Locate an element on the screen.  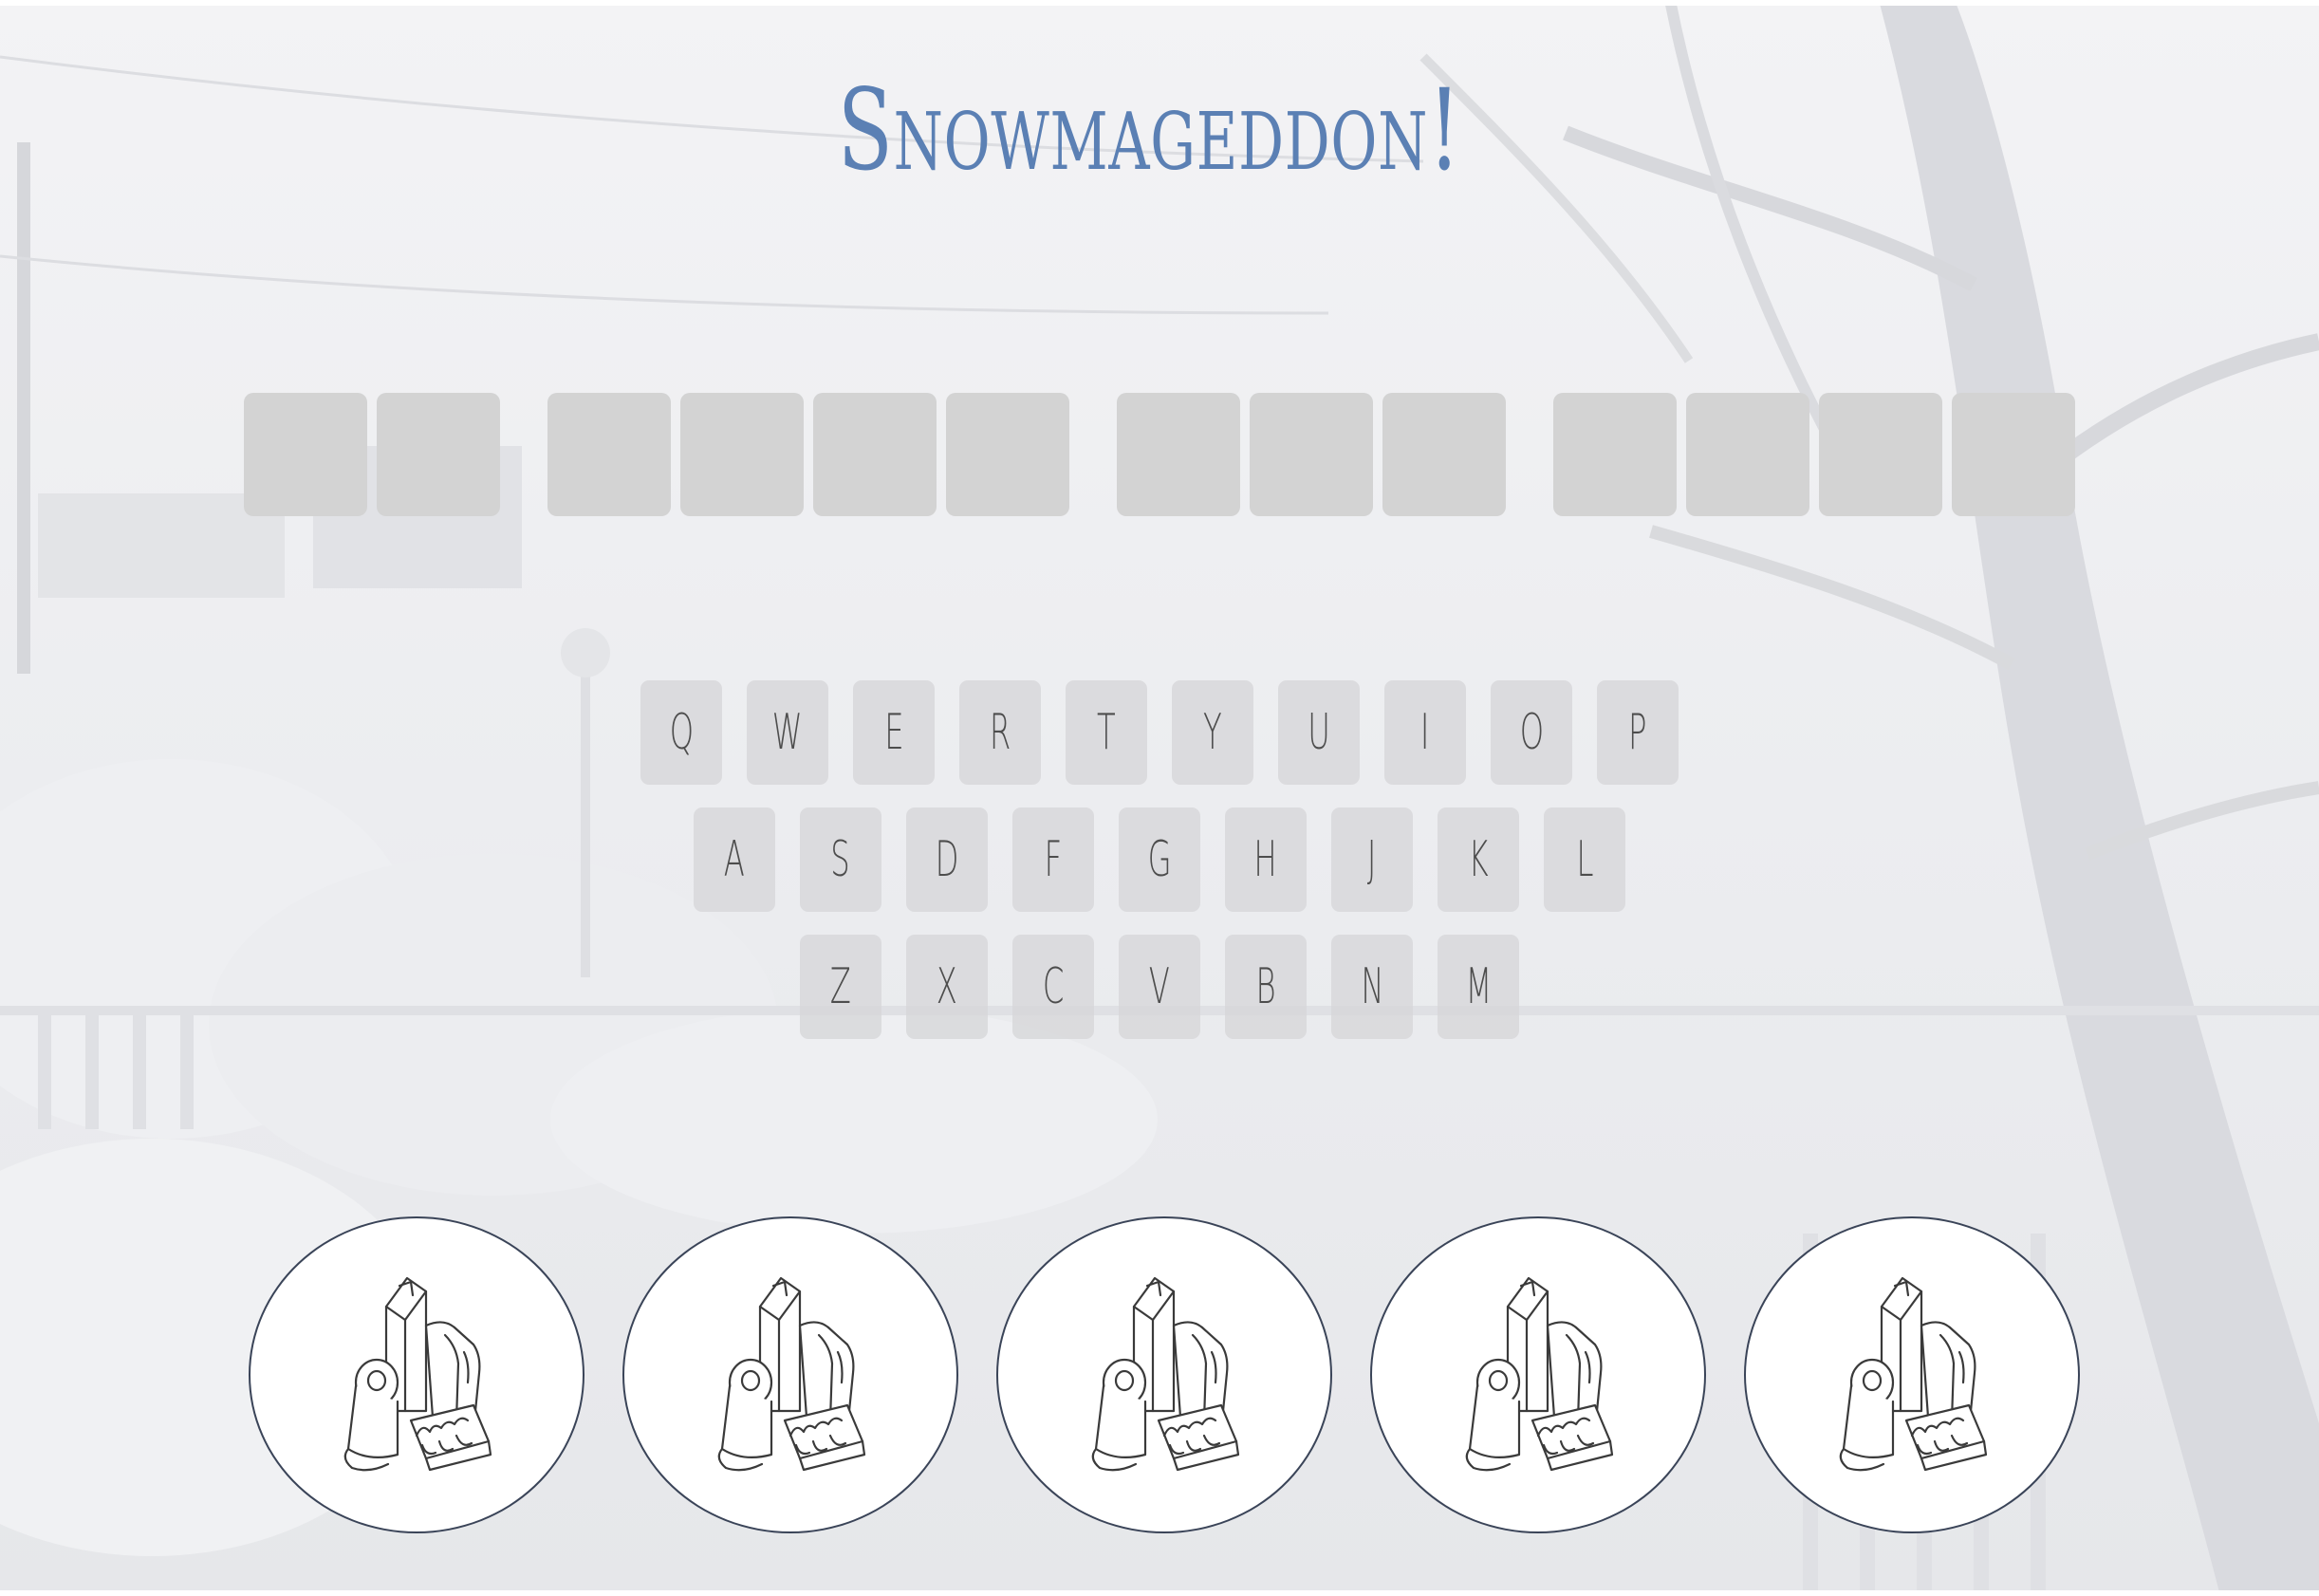
key-k: K is located at coordinates (1478, 859).